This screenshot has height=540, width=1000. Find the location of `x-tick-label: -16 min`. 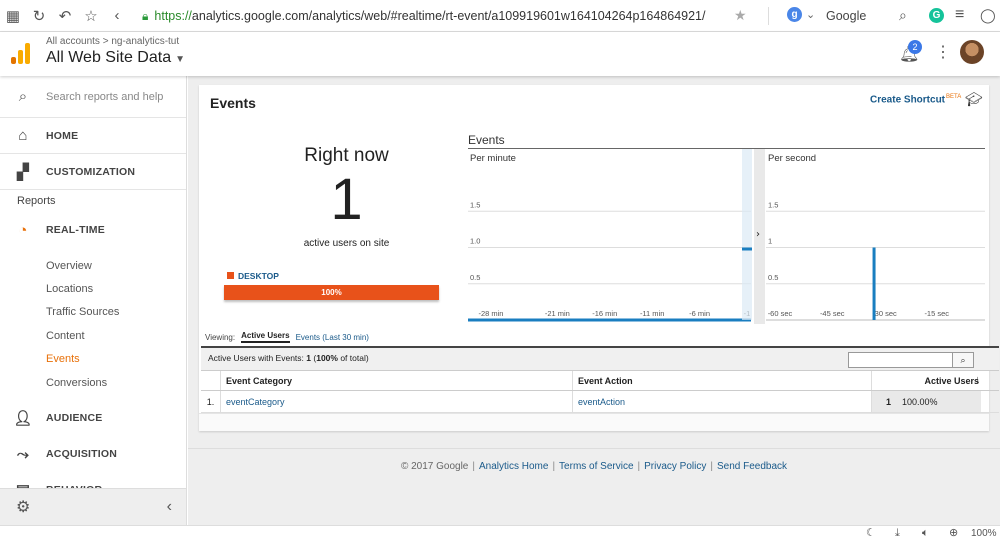

x-tick-label: -16 min is located at coordinates (604, 313).